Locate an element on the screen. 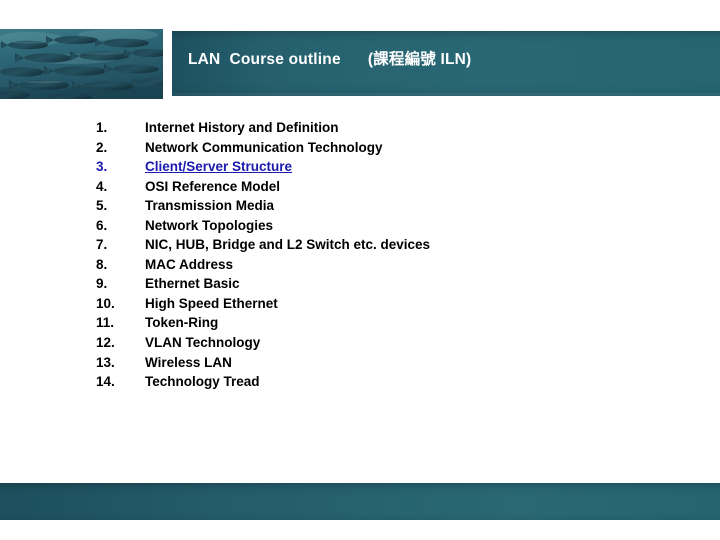  list-item-number: 12. is located at coordinates (105, 343).